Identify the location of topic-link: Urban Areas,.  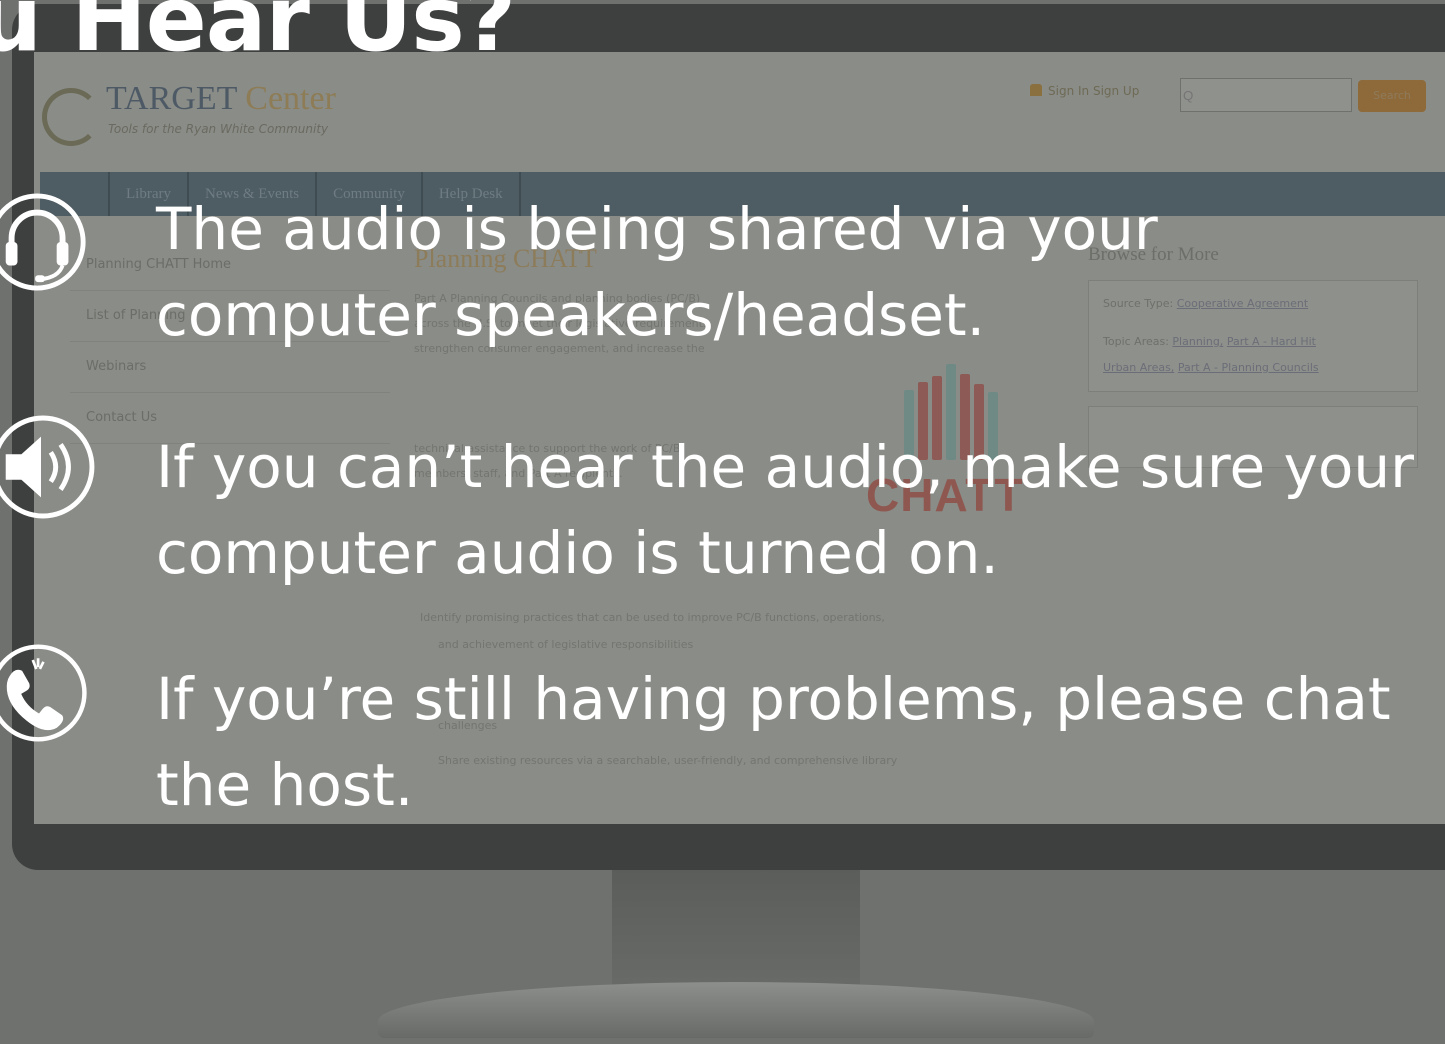
(1138, 367).